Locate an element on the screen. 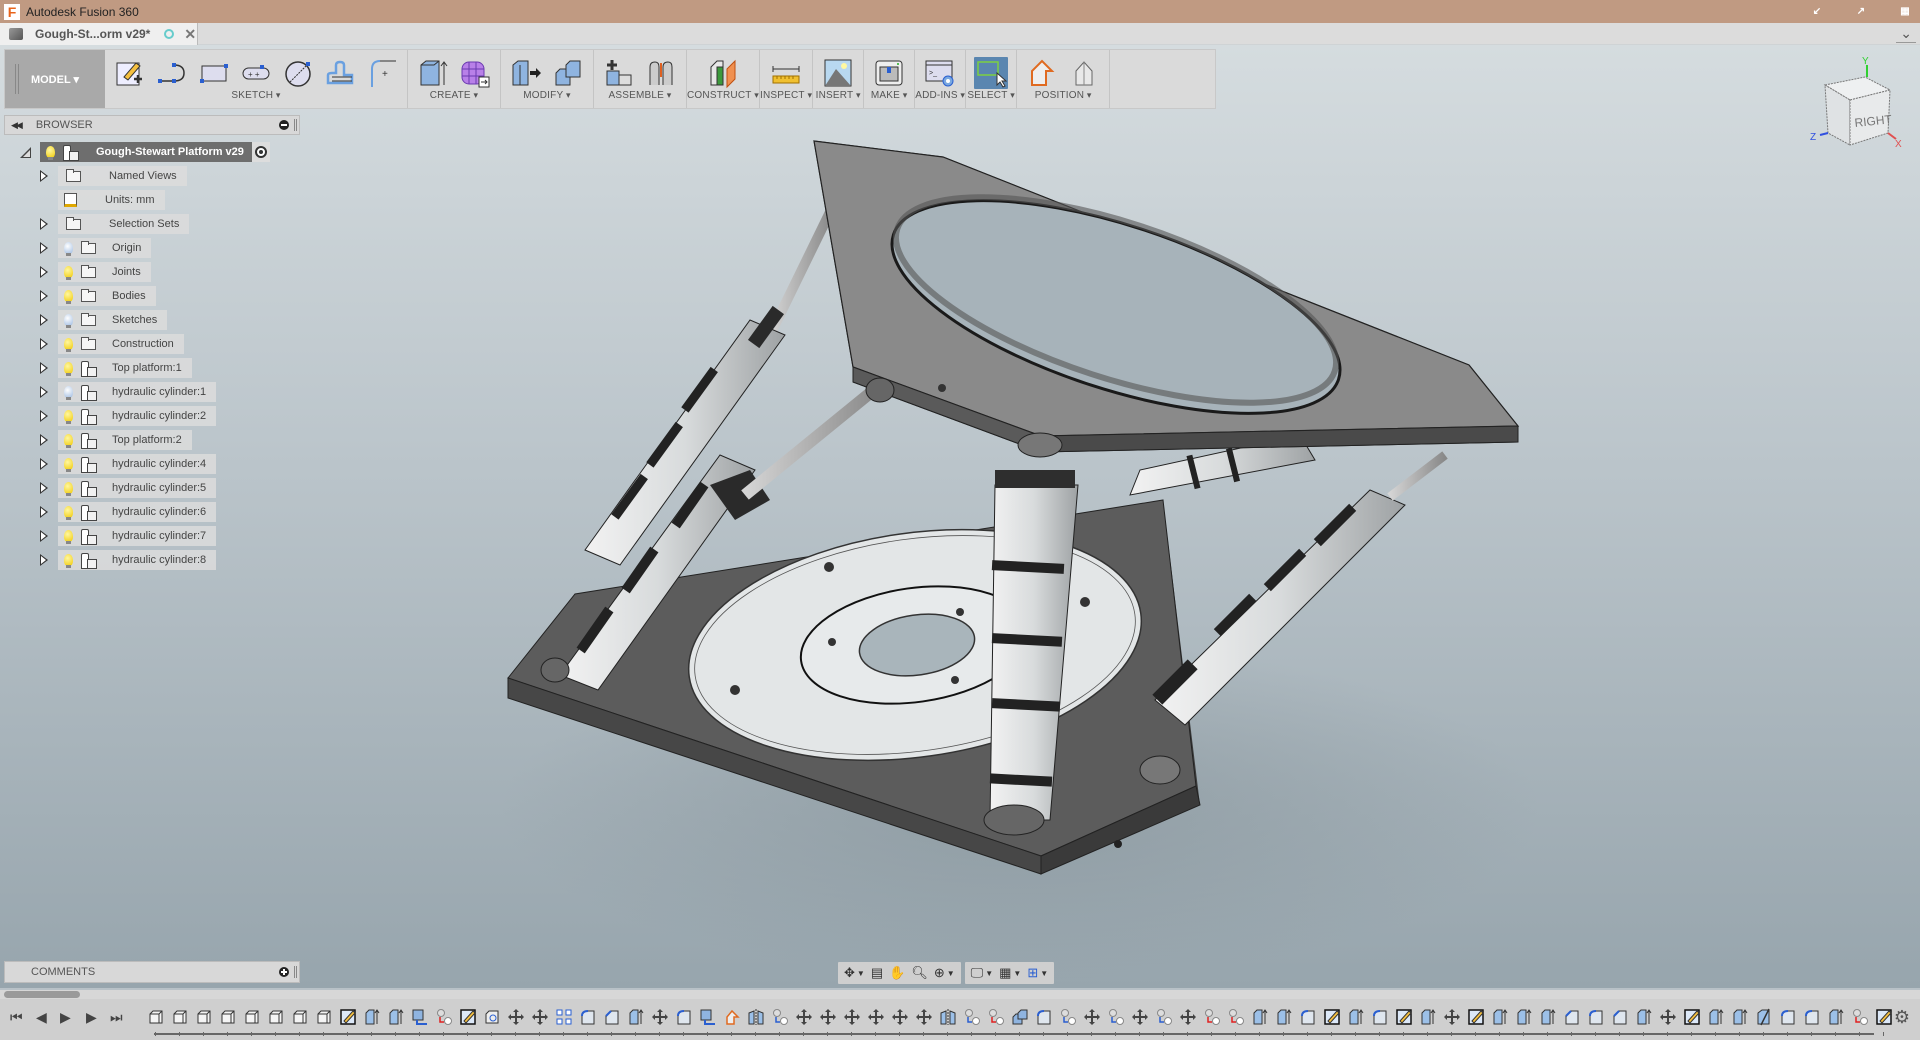 The height and width of the screenshot is (1040, 1920). timeline-feature-pattern is located at coordinates (564, 1020).